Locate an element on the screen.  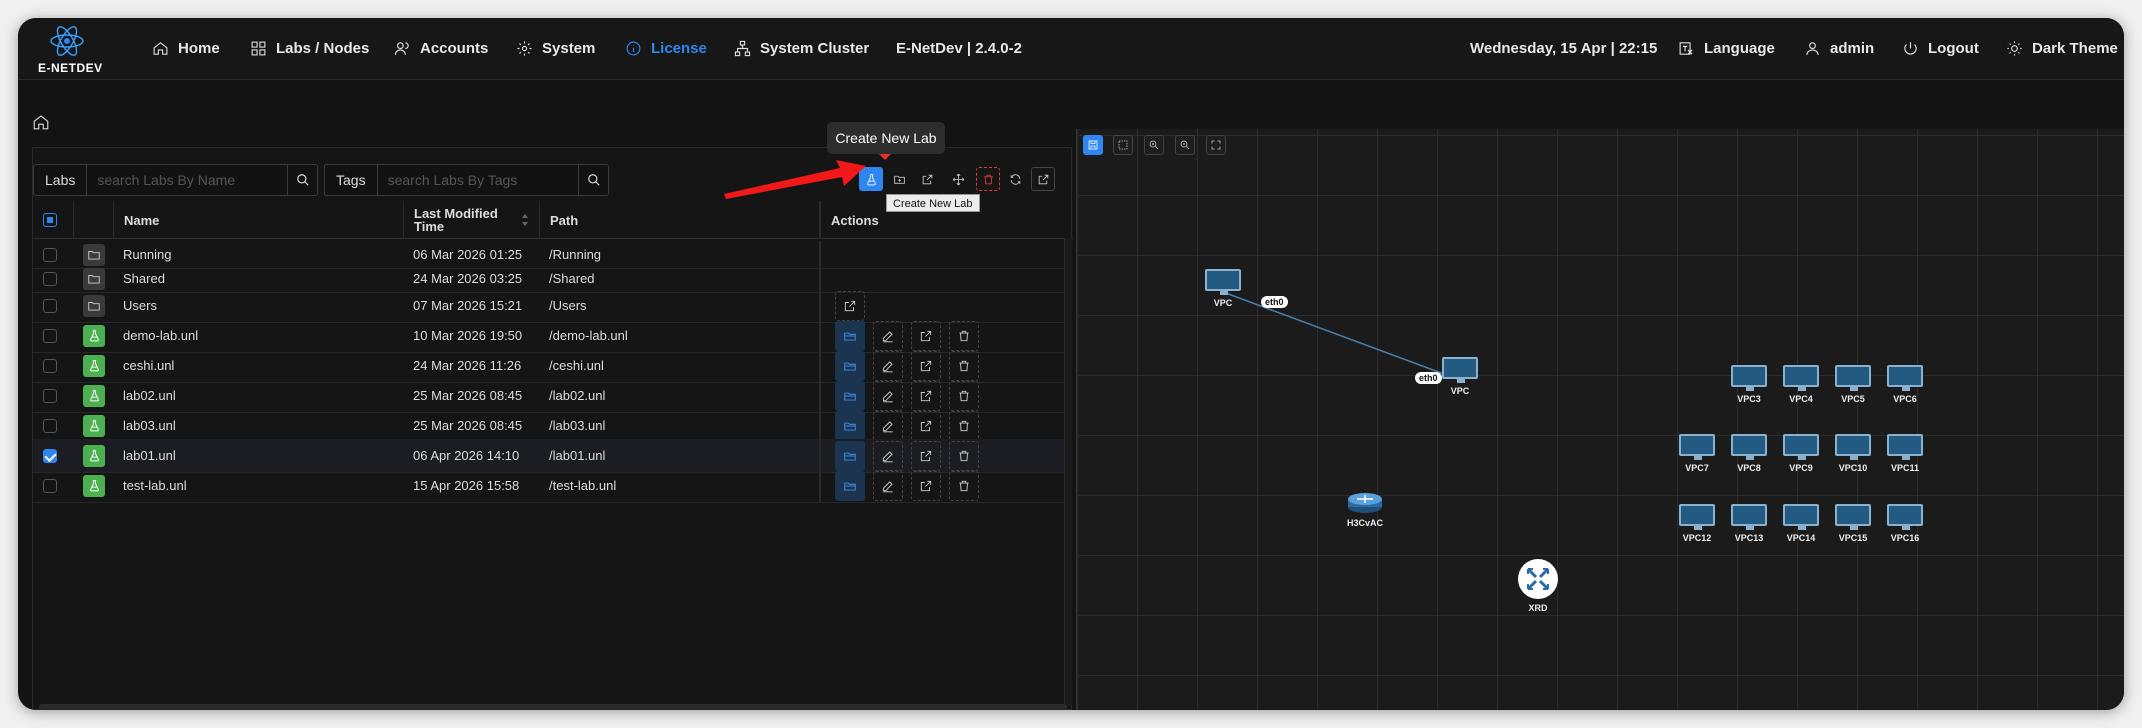
export-button is located at coordinates (927, 179).